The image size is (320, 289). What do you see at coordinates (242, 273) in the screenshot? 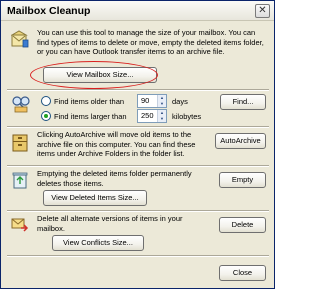
I see `close-button: Close` at bounding box center [242, 273].